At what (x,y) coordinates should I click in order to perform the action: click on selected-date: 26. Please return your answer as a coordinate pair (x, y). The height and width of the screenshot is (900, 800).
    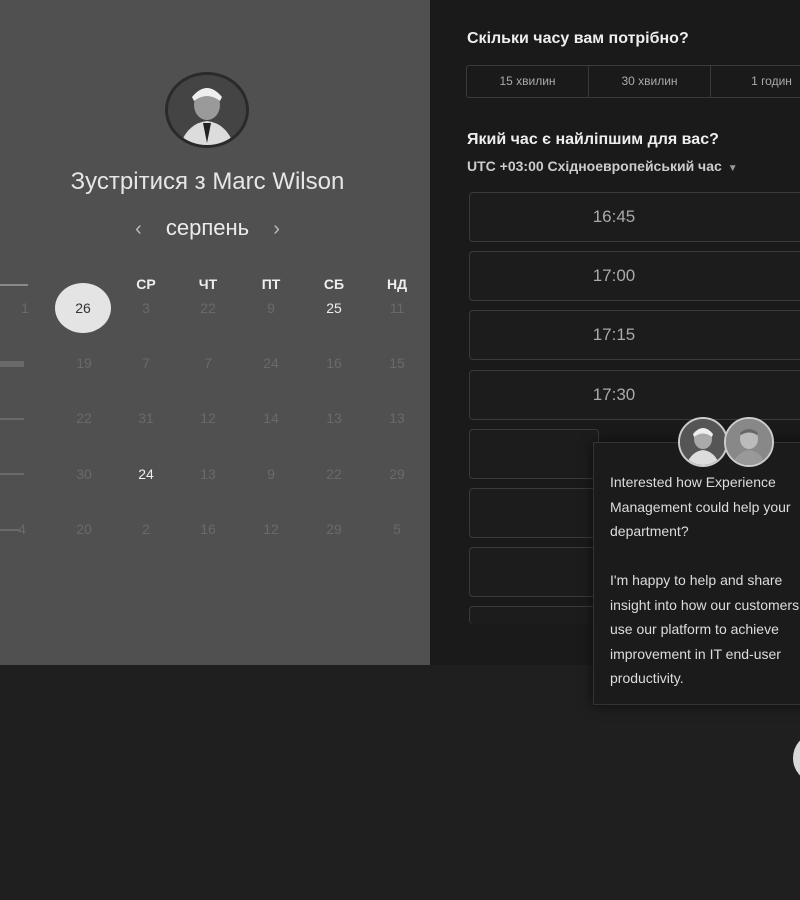
    Looking at the image, I should click on (83, 308).